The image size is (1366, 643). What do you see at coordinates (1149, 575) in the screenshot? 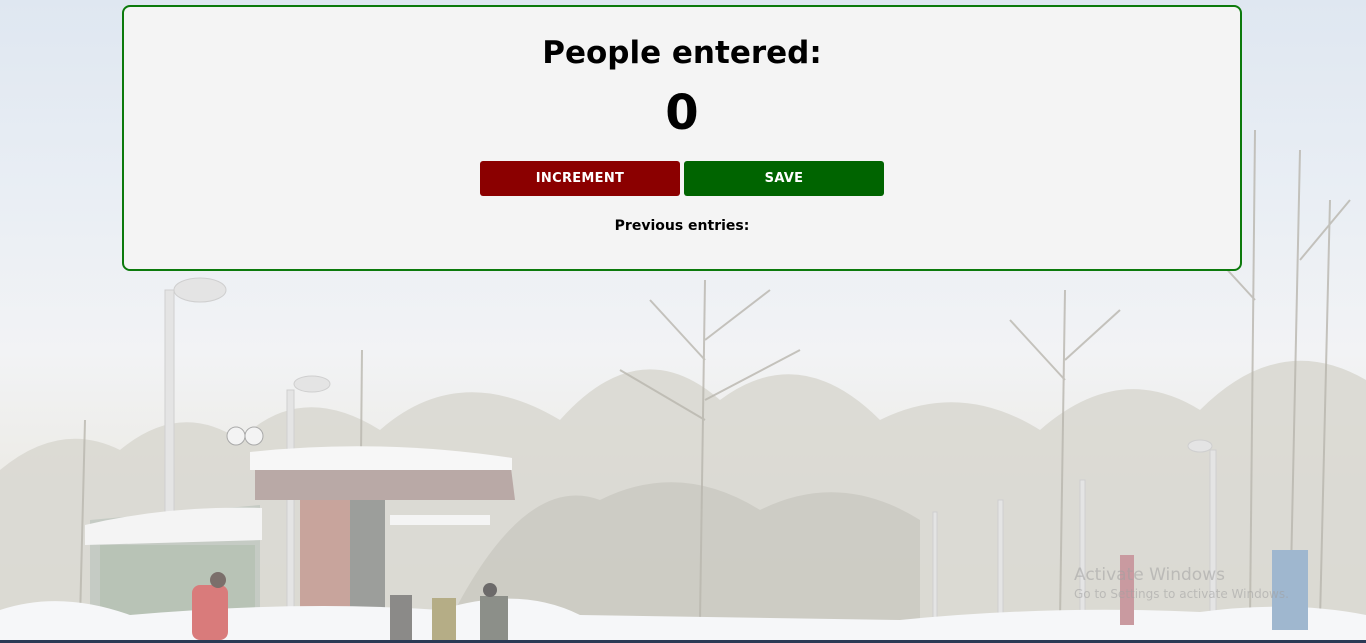
I see `watermark-title: Activate Windows` at bounding box center [1149, 575].